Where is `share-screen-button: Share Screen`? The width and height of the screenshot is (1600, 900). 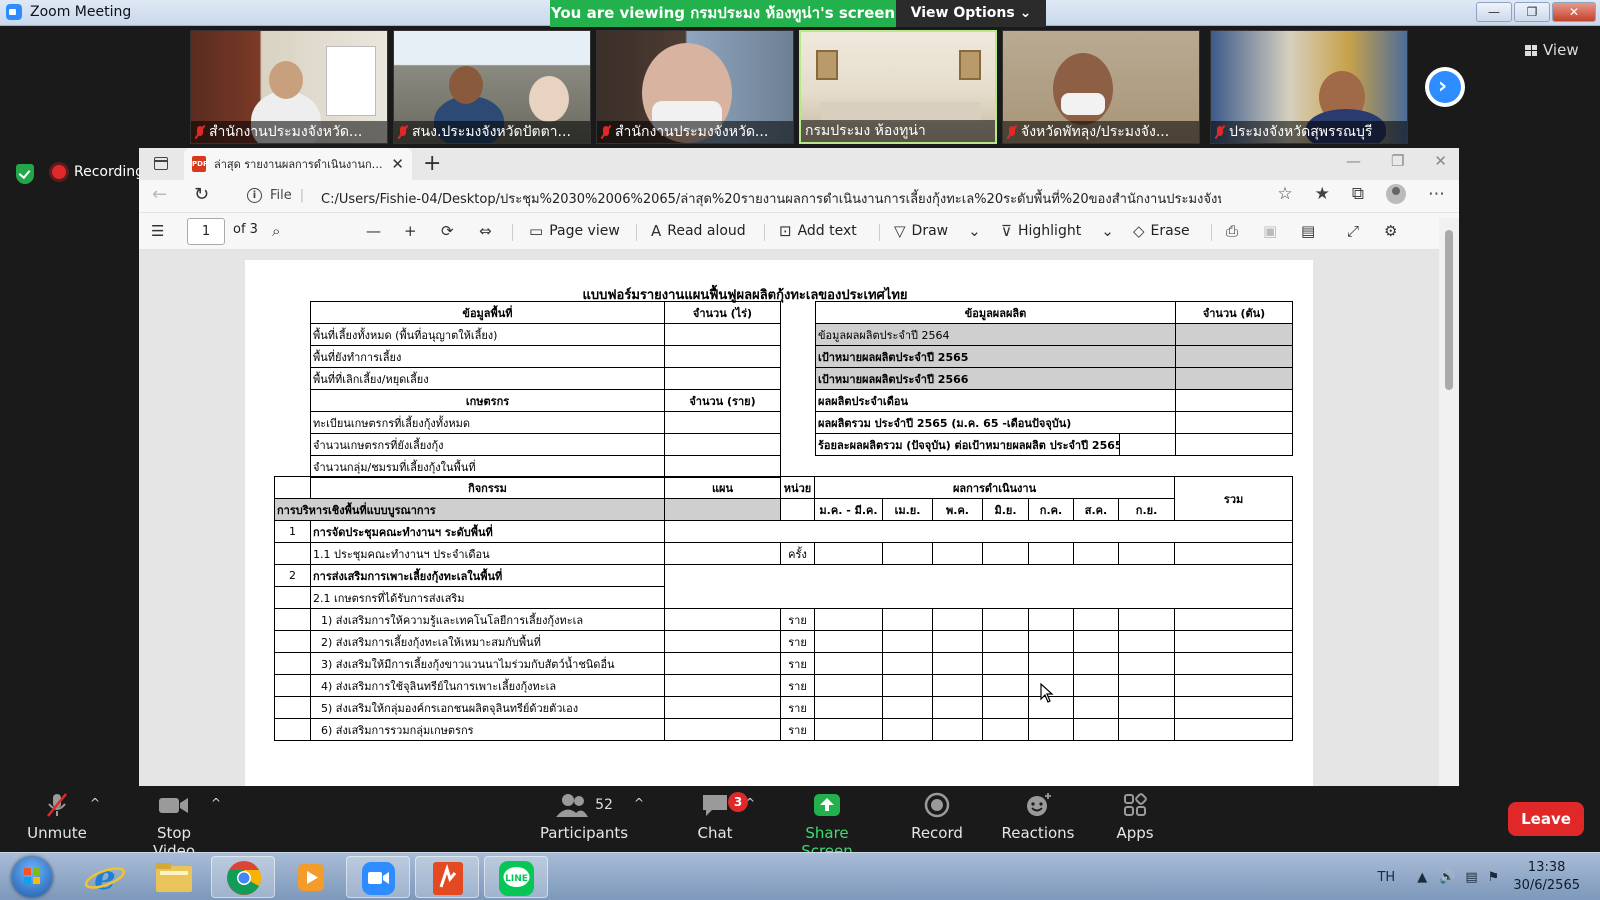
share-screen-button: Share Screen is located at coordinates (827, 826).